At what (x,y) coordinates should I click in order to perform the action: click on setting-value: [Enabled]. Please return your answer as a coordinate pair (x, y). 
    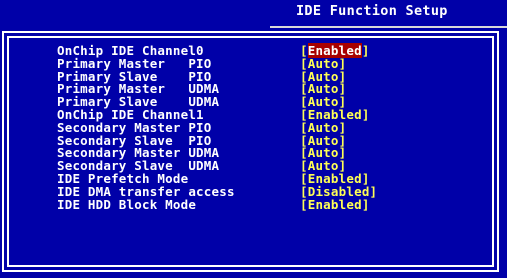
    Looking at the image, I should click on (335, 204).